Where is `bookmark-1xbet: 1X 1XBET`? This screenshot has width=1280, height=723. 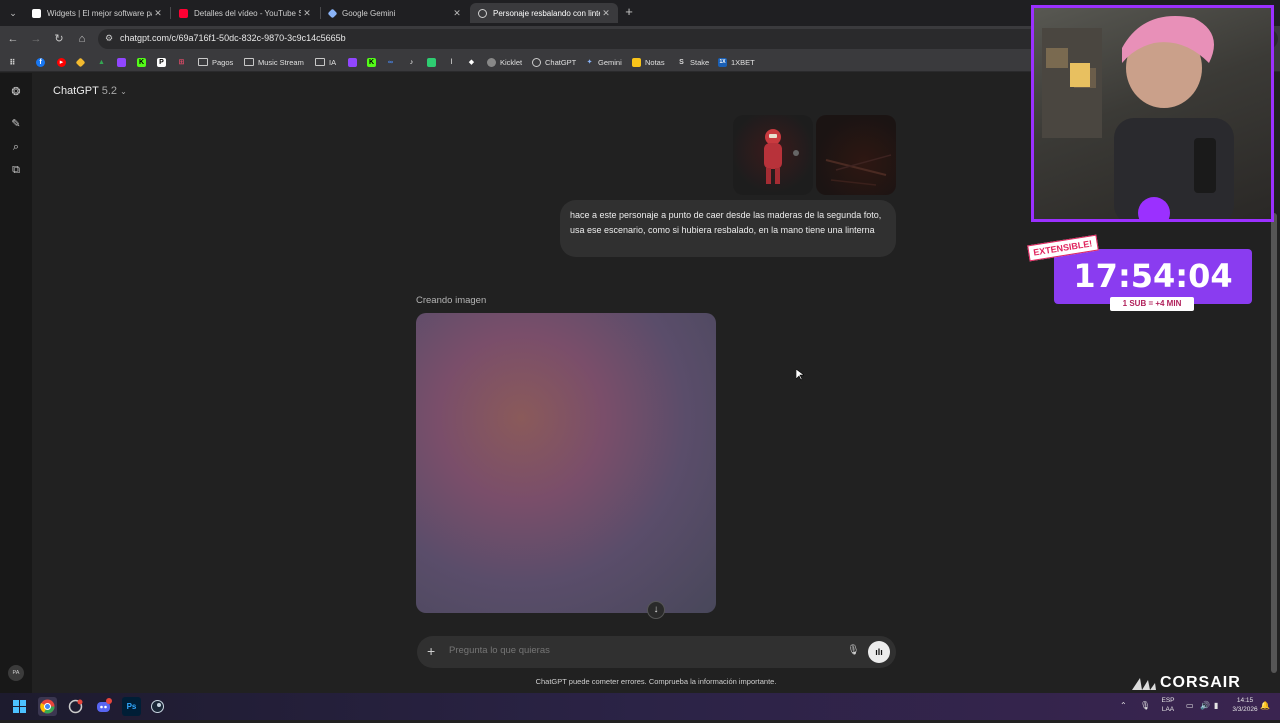
bookmark-1xbet: 1X 1XBET is located at coordinates (736, 62).